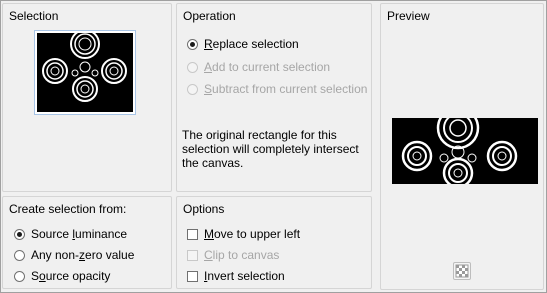  What do you see at coordinates (204, 209) in the screenshot?
I see `options-panel-title: Options` at bounding box center [204, 209].